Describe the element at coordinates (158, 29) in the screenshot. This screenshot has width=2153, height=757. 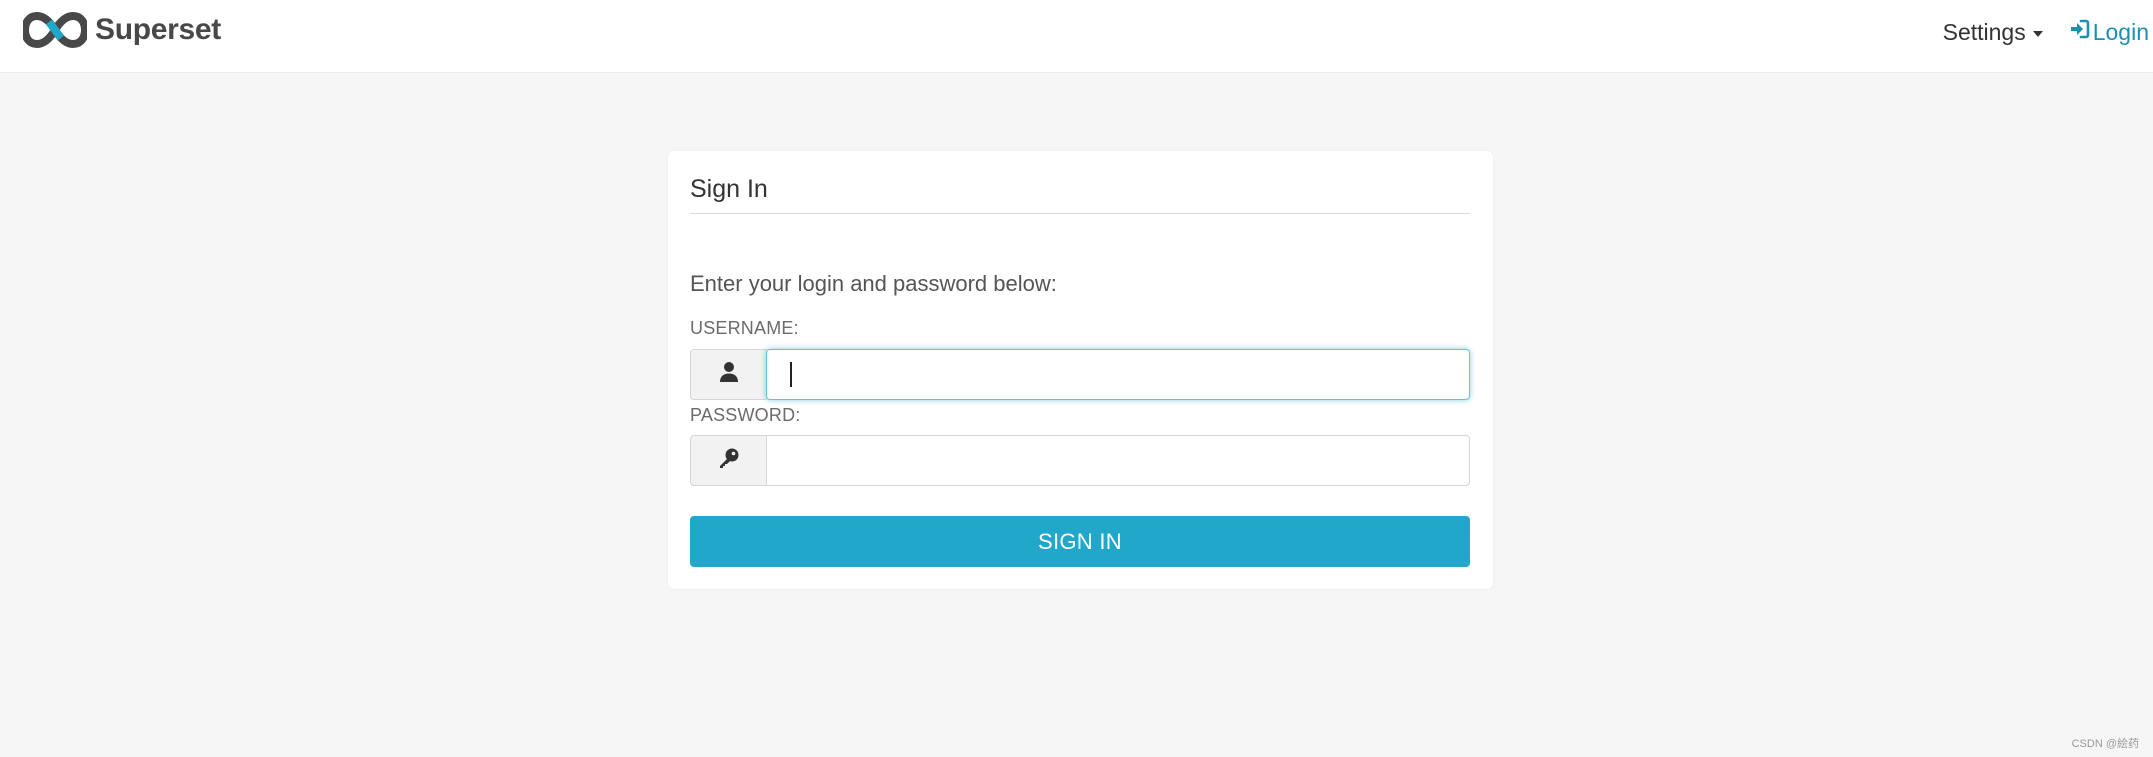
I see `brand-name: Superset` at that location.